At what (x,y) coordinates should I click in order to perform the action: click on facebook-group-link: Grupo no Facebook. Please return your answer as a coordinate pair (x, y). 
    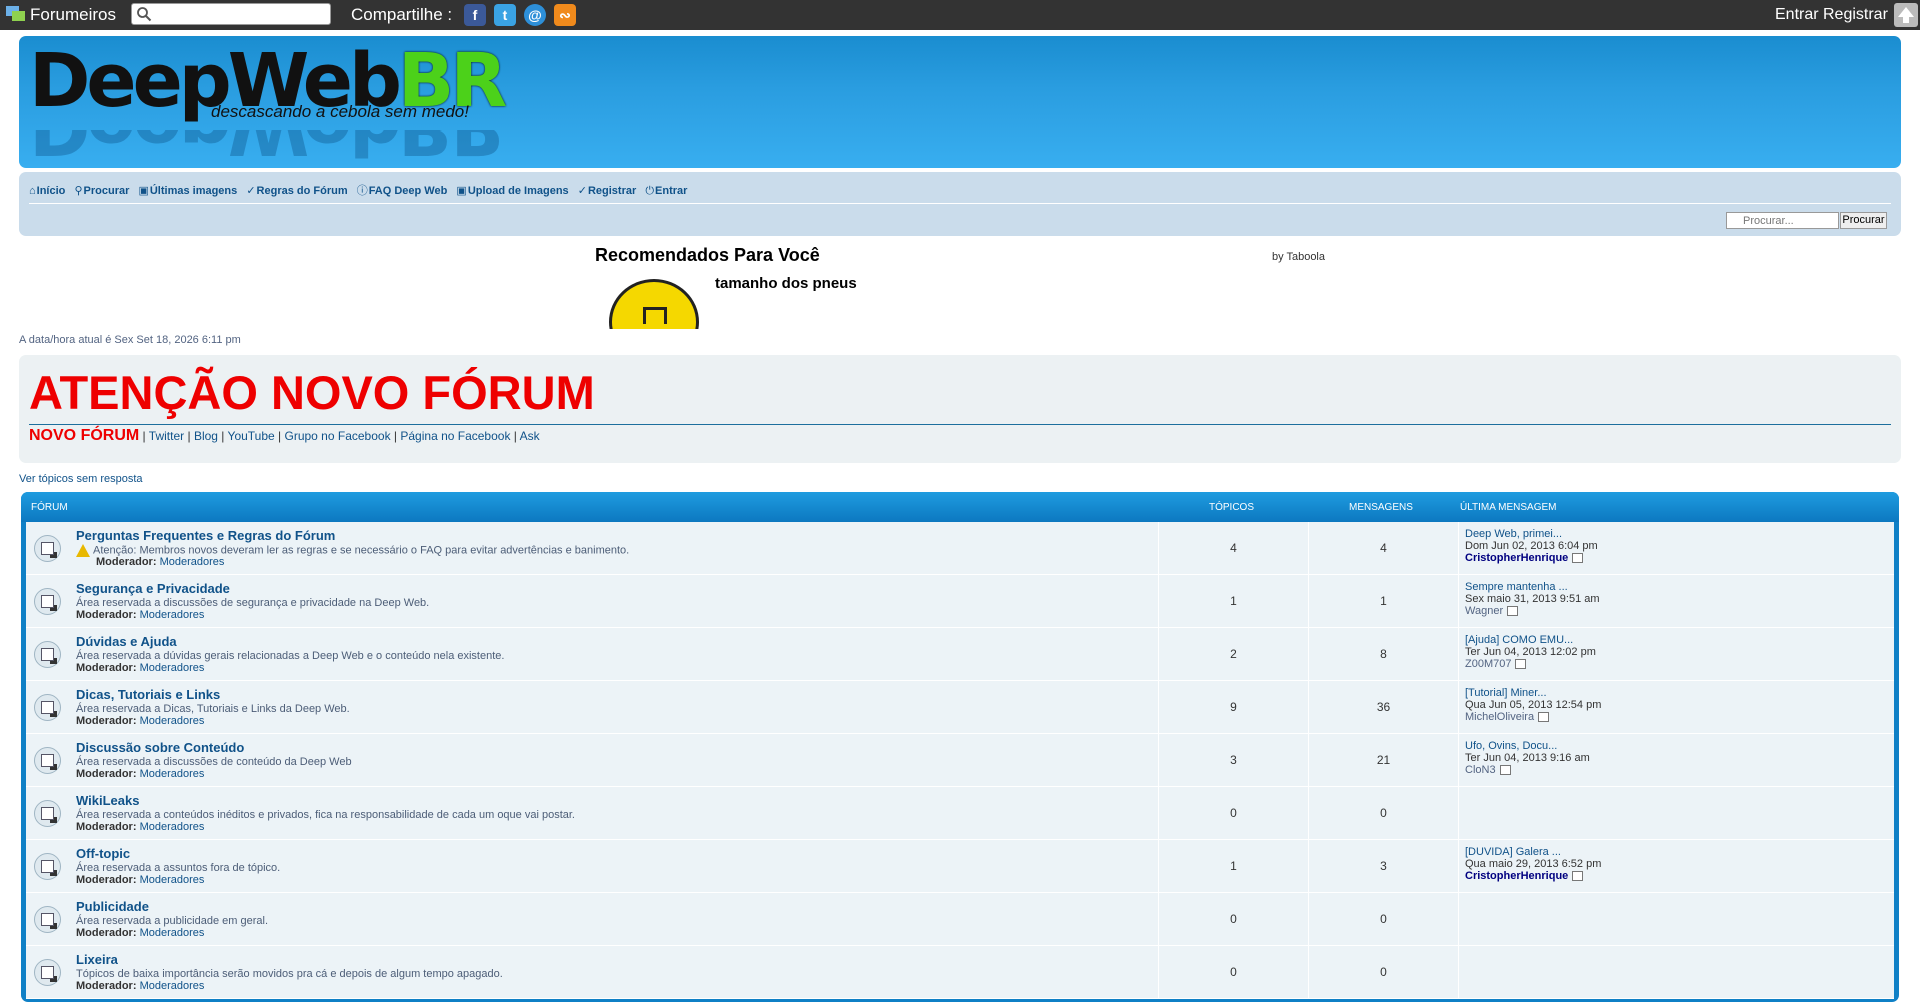
    Looking at the image, I should click on (338, 436).